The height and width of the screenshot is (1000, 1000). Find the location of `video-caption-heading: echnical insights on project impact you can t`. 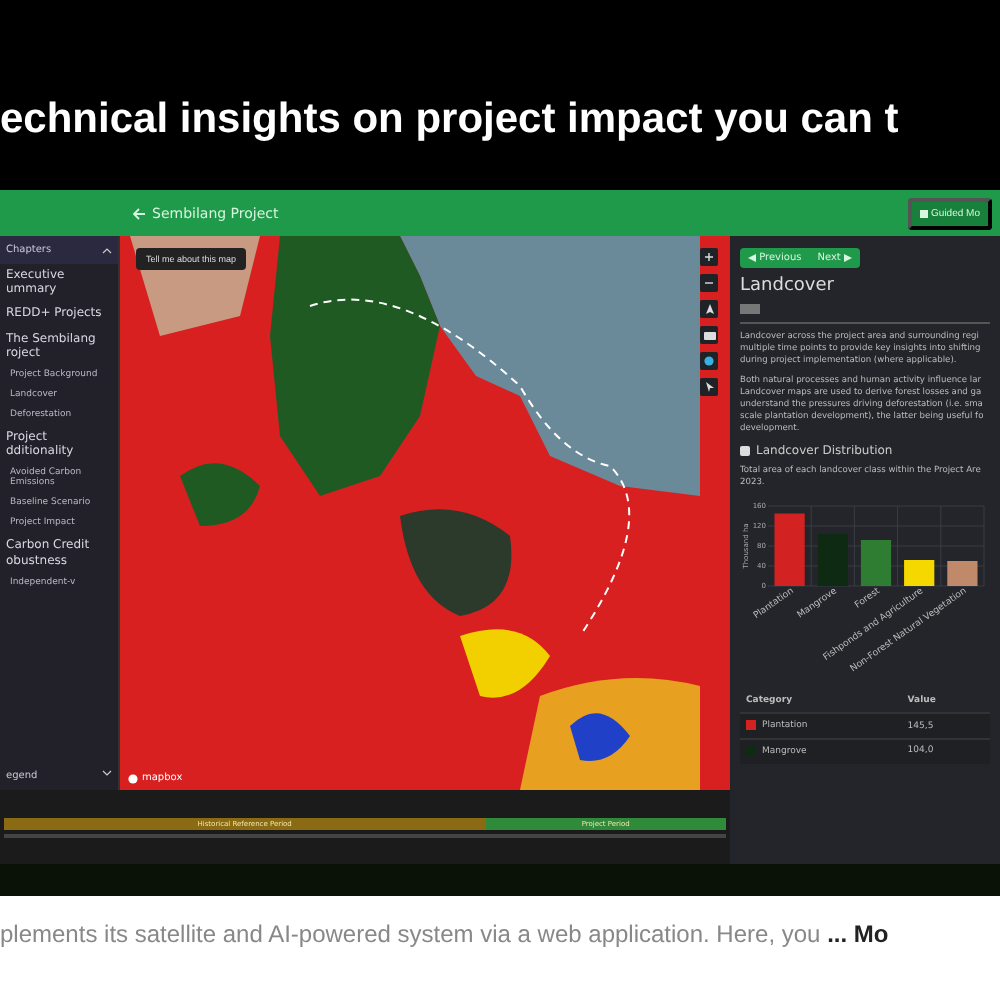

video-caption-heading: echnical insights on project impact you can t is located at coordinates (449, 120).